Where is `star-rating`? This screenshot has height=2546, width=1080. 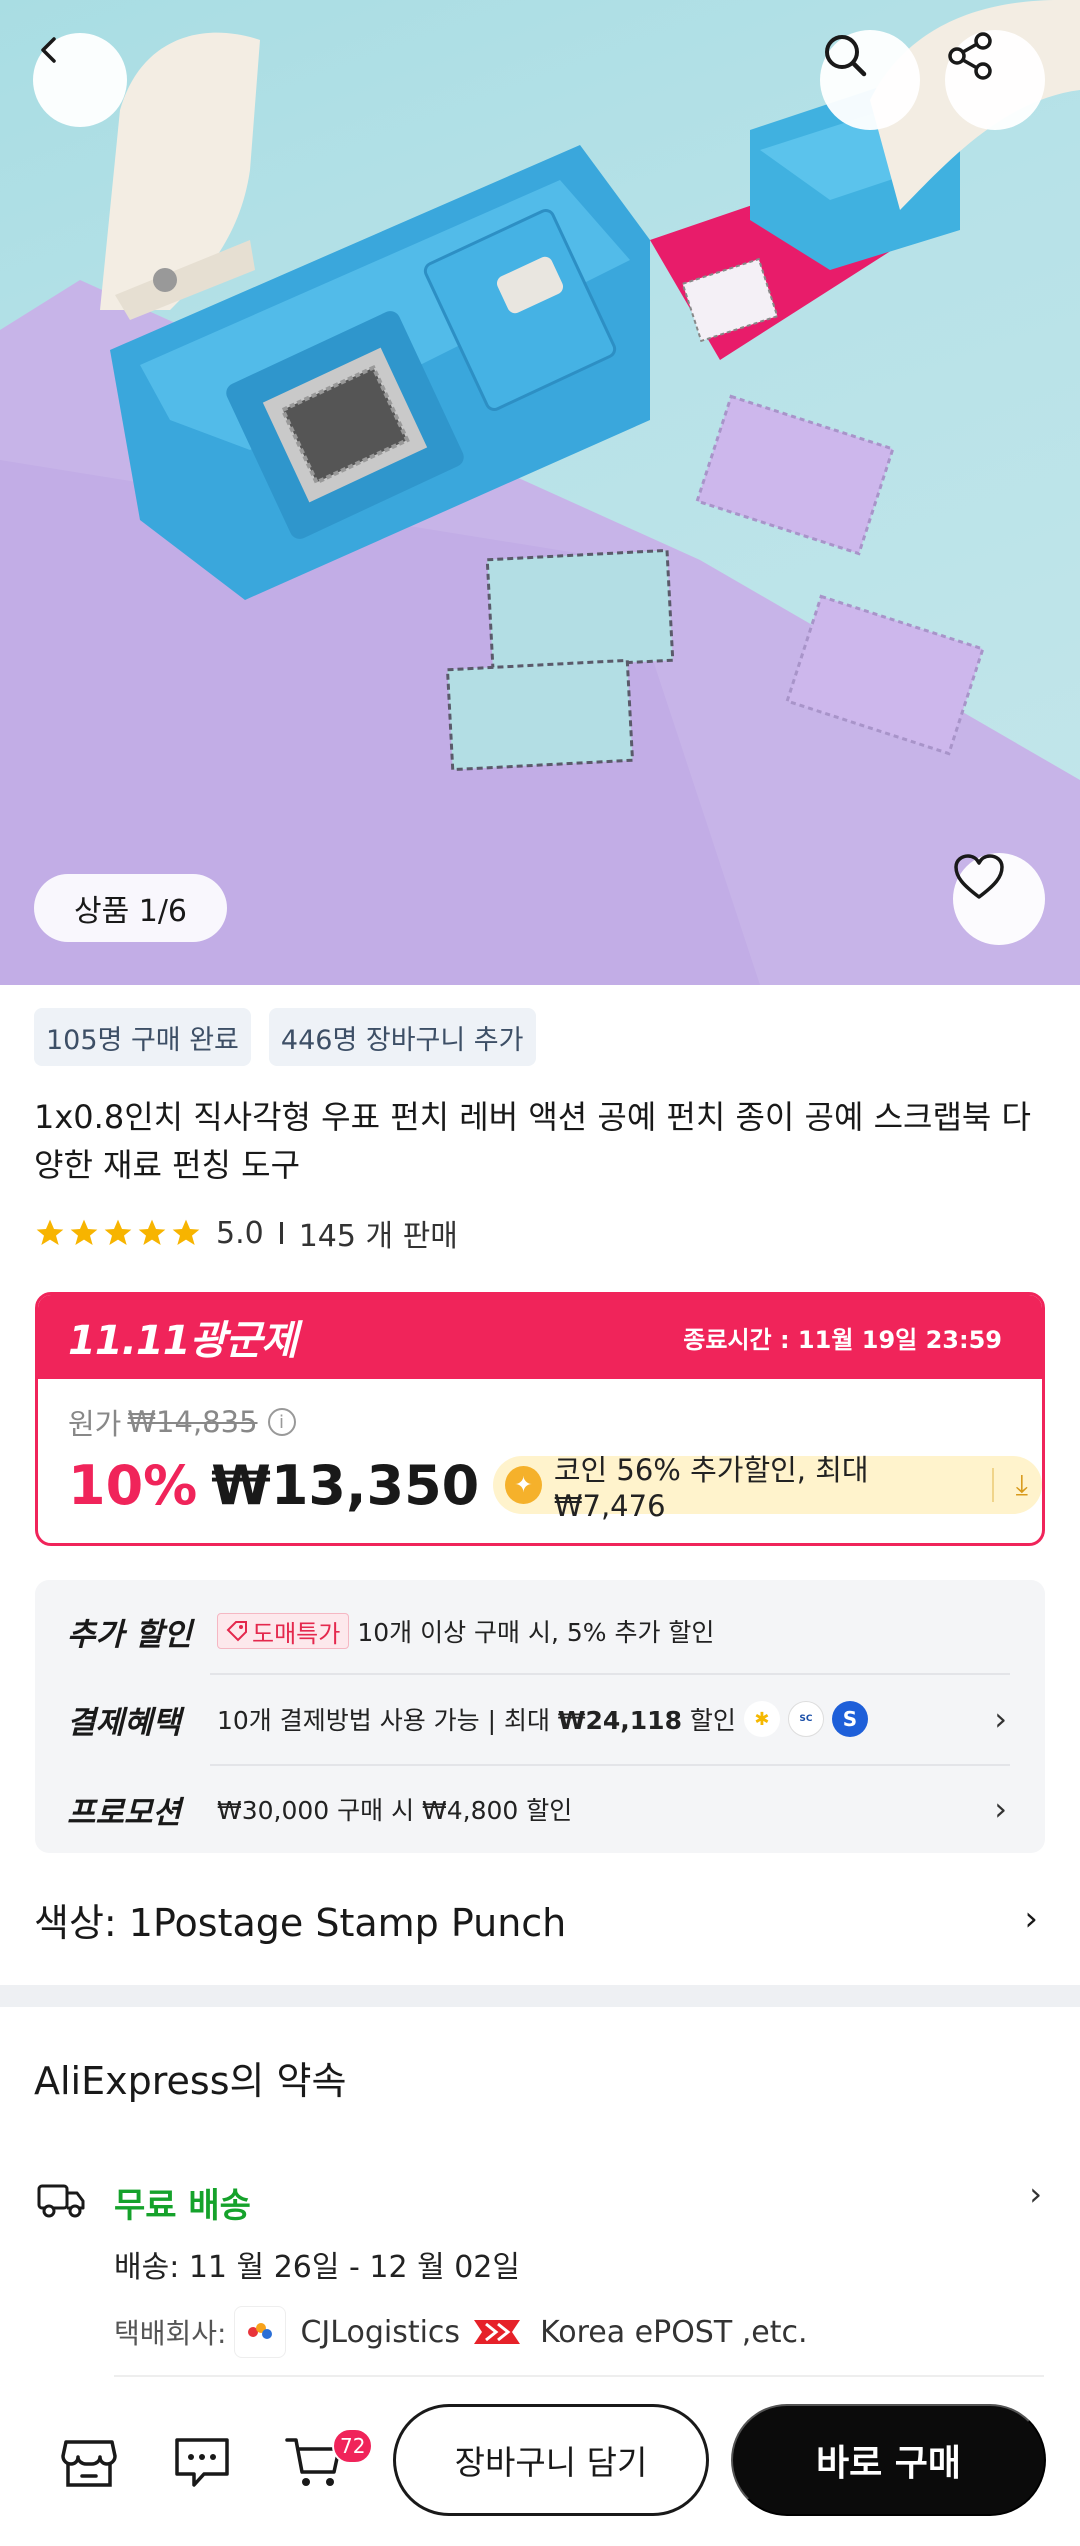 star-rating is located at coordinates (118, 1233).